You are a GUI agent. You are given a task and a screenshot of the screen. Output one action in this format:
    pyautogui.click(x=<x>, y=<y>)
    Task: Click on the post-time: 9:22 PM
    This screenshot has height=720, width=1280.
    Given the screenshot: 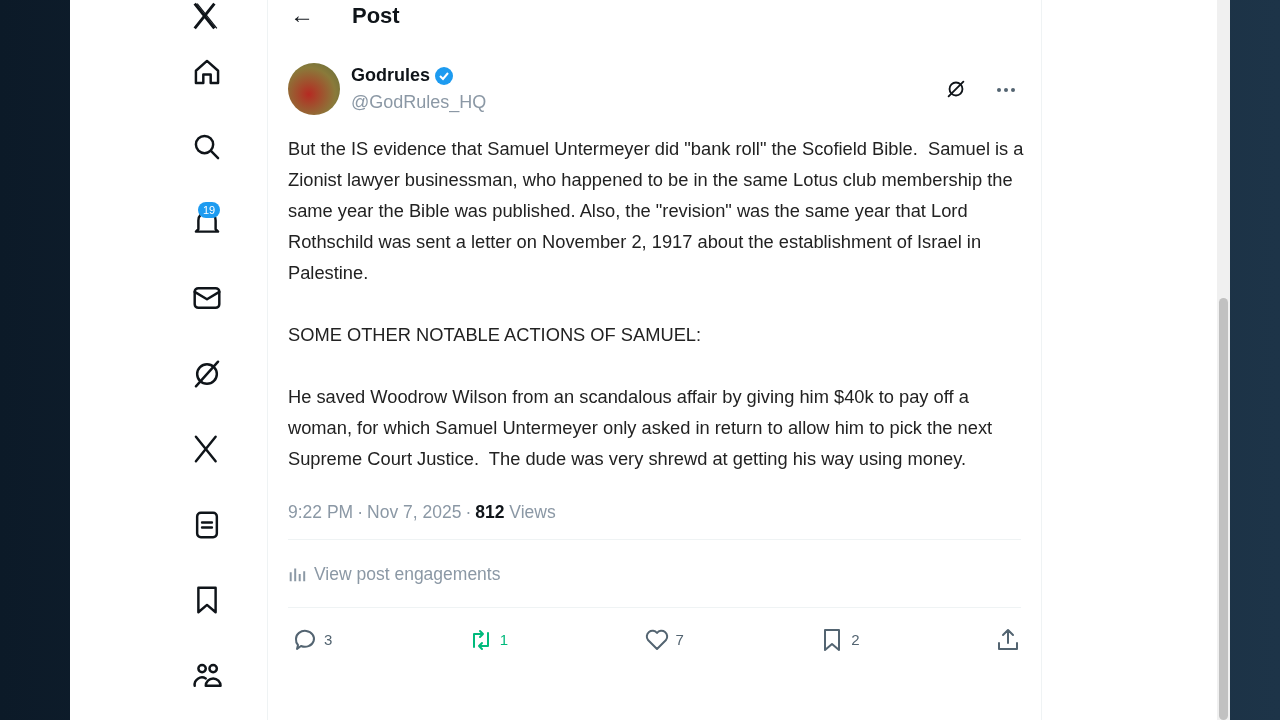 What is the action you would take?
    pyautogui.click(x=321, y=512)
    